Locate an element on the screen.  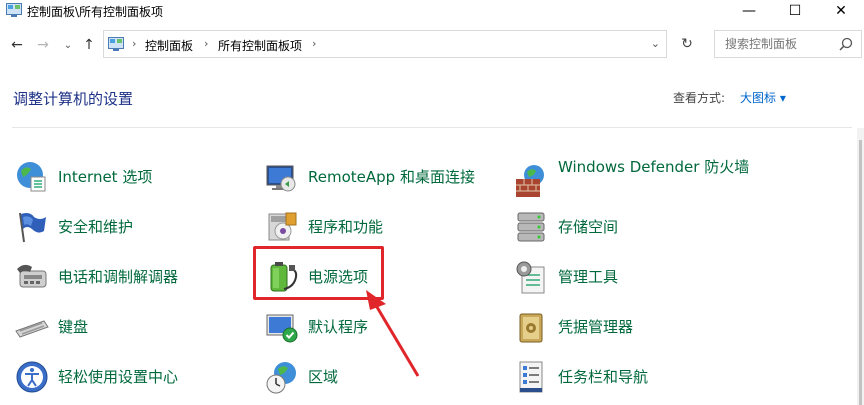
item-credential-manager: 凭据管理器 is located at coordinates (634, 327).